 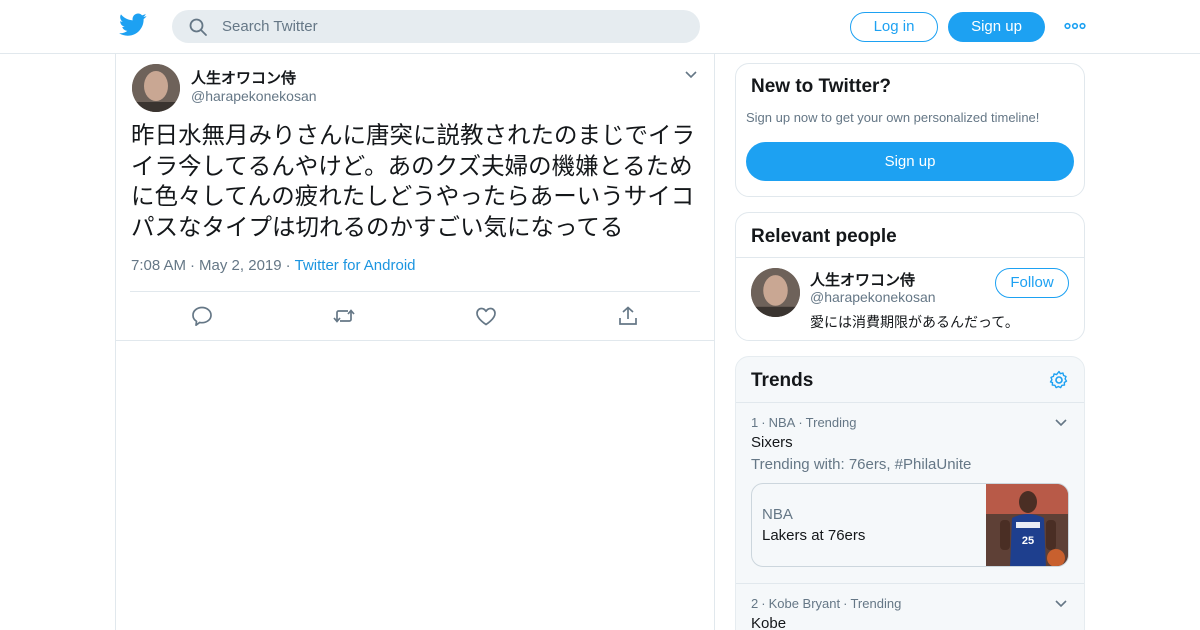 I want to click on search-icon, so click(x=198, y=27).